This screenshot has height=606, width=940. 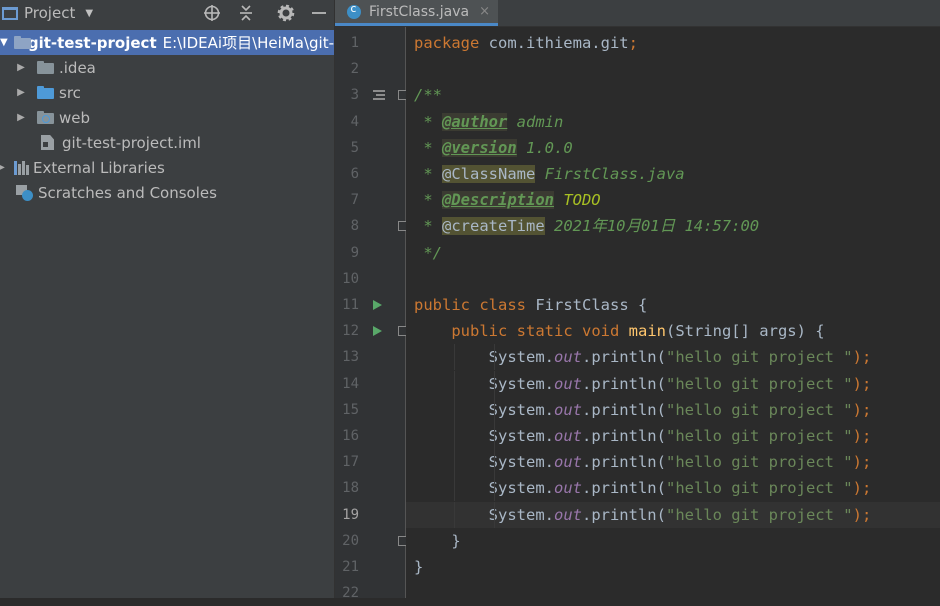 What do you see at coordinates (673, 200) in the screenshot?
I see `code-line: * @Description TODO` at bounding box center [673, 200].